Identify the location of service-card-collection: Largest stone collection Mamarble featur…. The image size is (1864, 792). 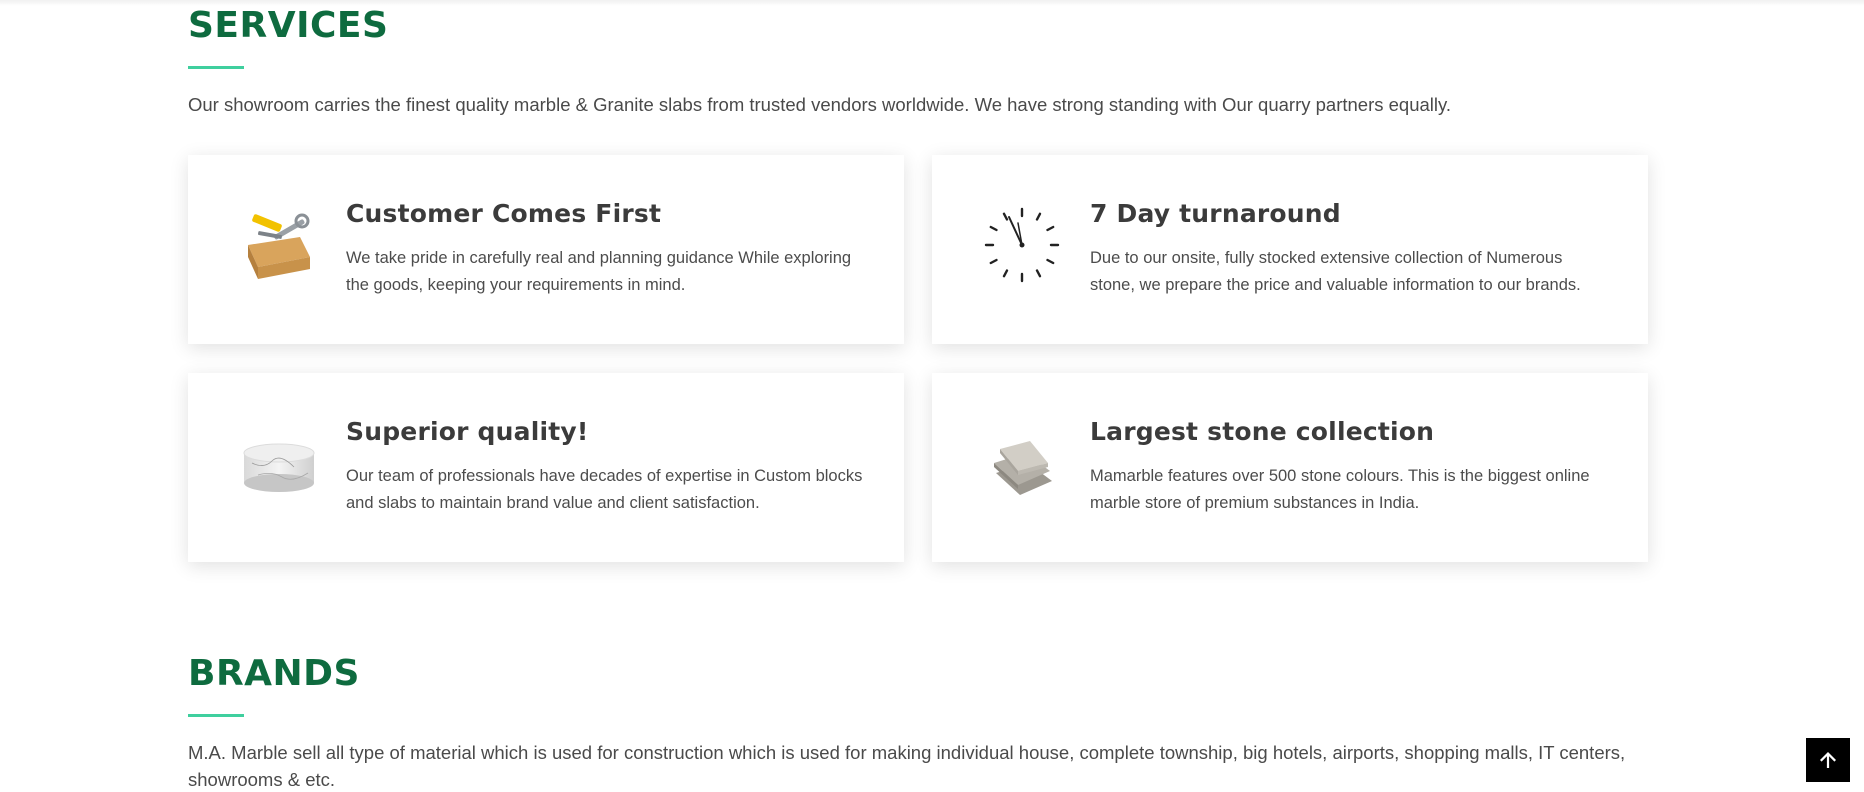
(1290, 467).